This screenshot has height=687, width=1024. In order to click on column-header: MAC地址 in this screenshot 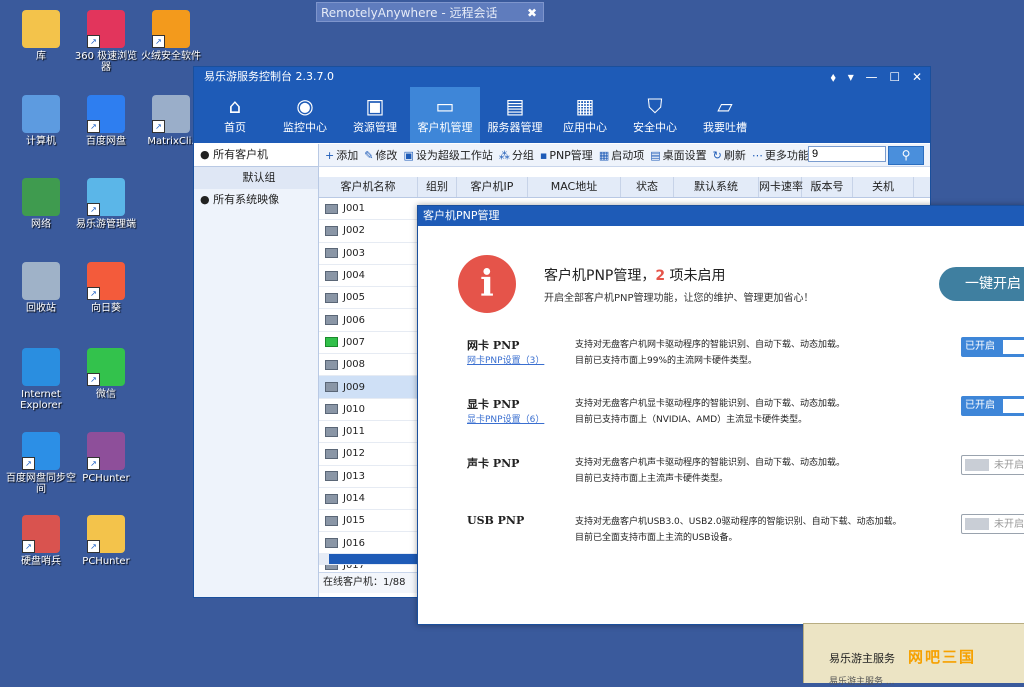, I will do `click(574, 187)`.